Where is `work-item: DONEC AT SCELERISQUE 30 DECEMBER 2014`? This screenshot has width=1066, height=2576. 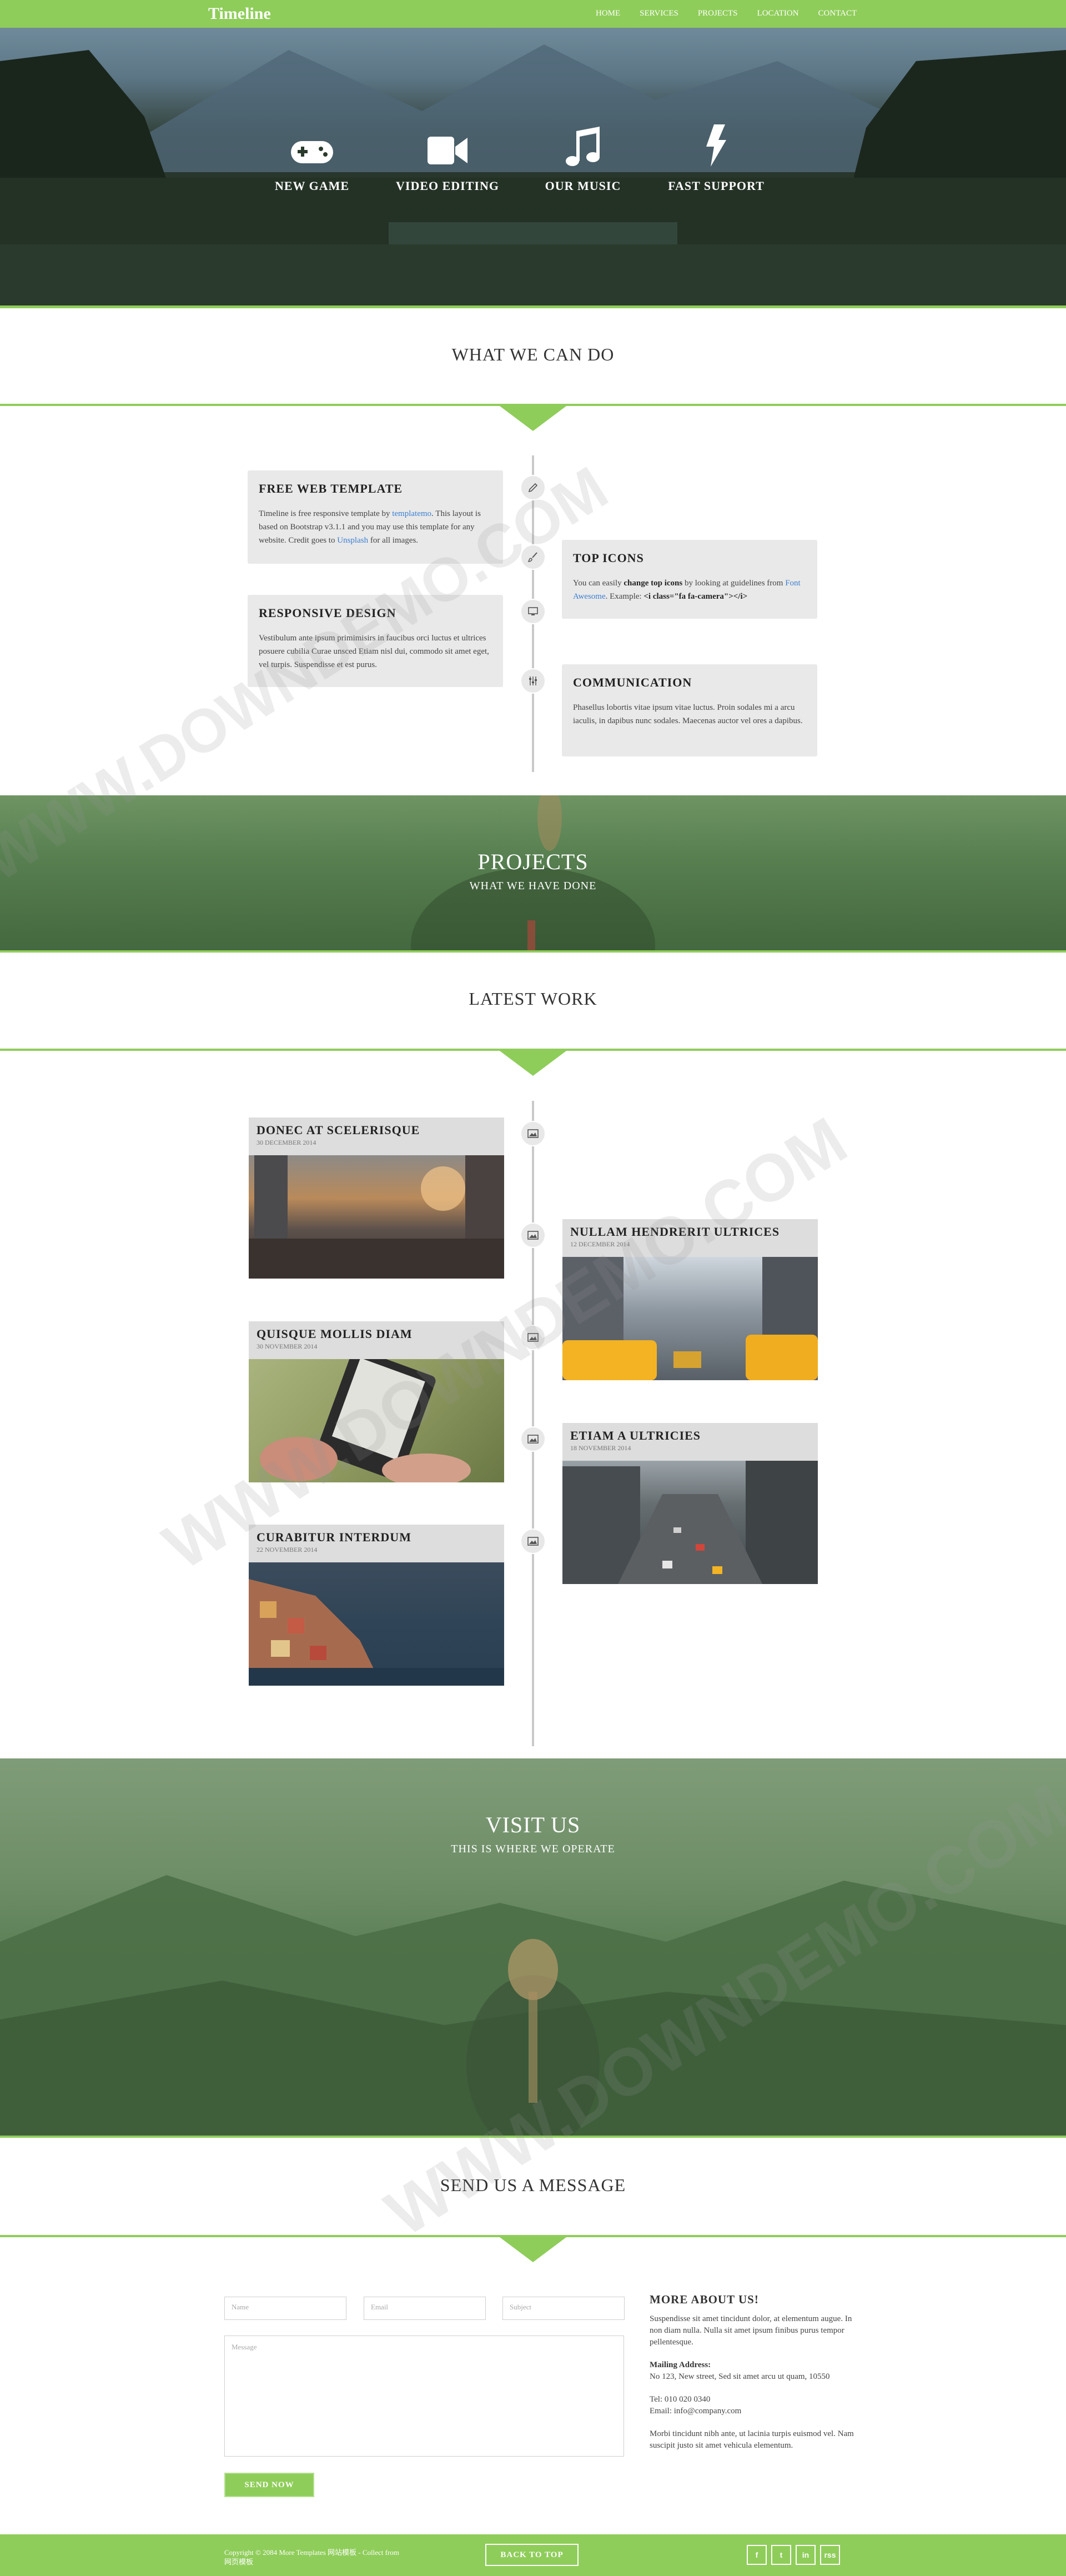
work-item: DONEC AT SCELERISQUE 30 DECEMBER 2014 is located at coordinates (376, 1198).